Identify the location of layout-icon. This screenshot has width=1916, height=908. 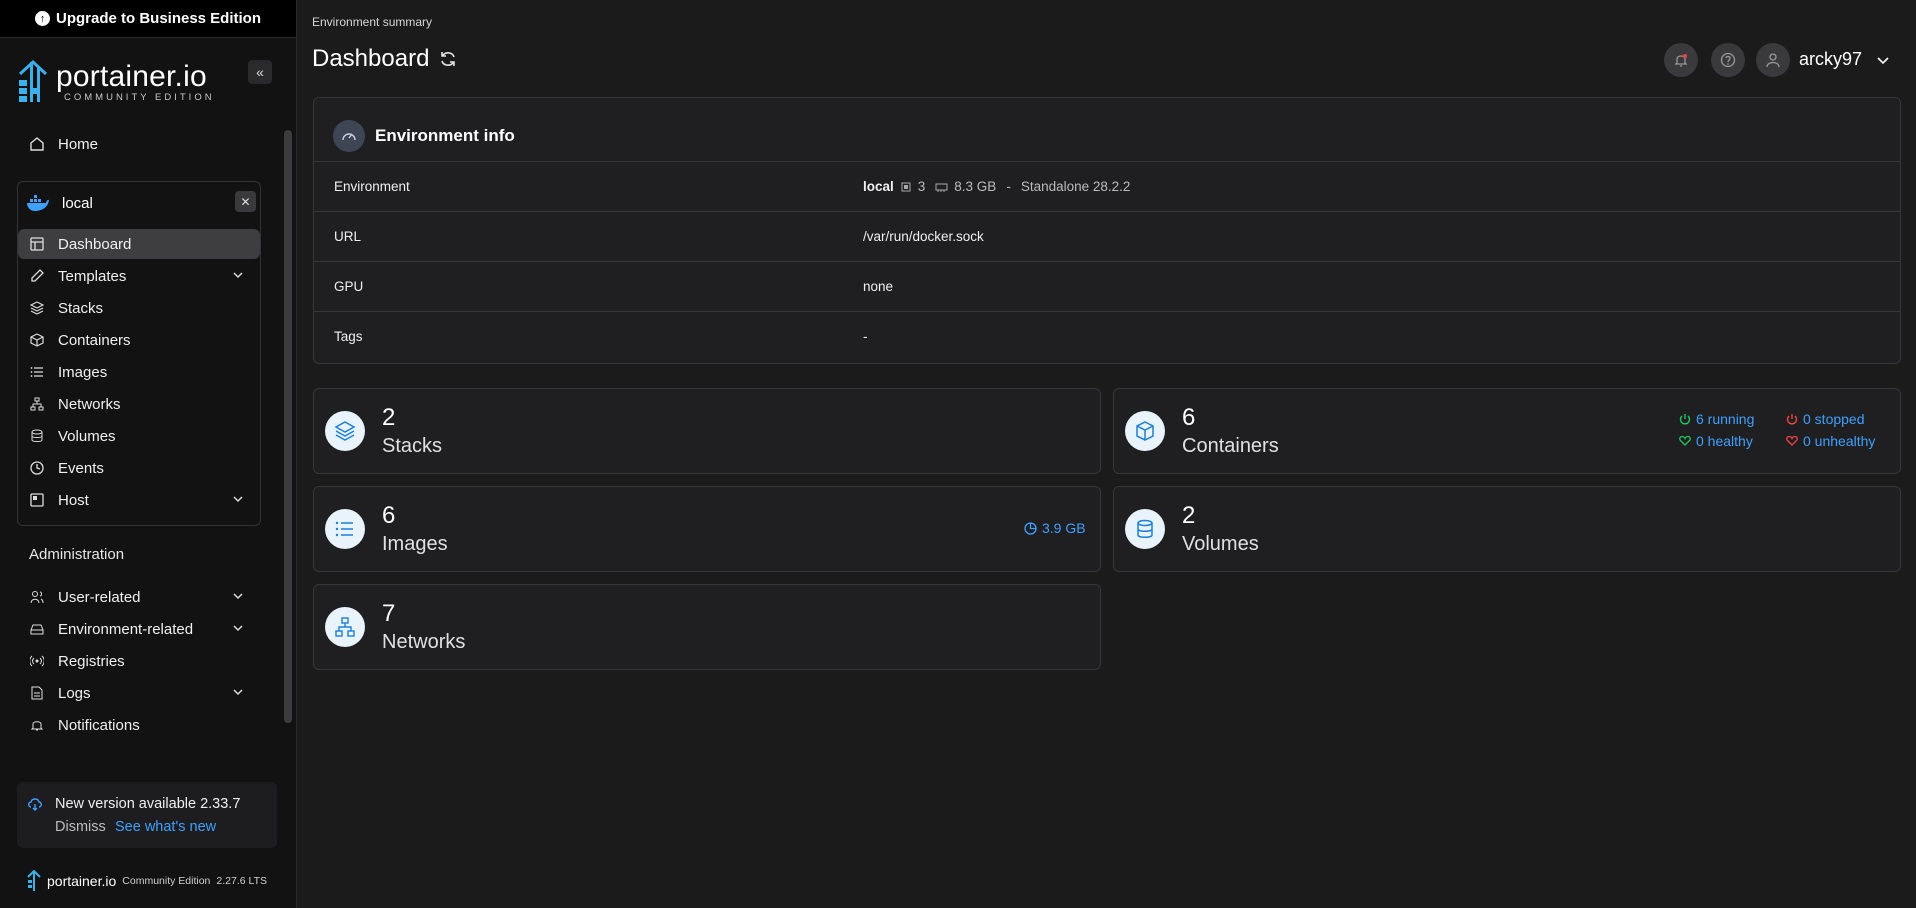
(37, 244).